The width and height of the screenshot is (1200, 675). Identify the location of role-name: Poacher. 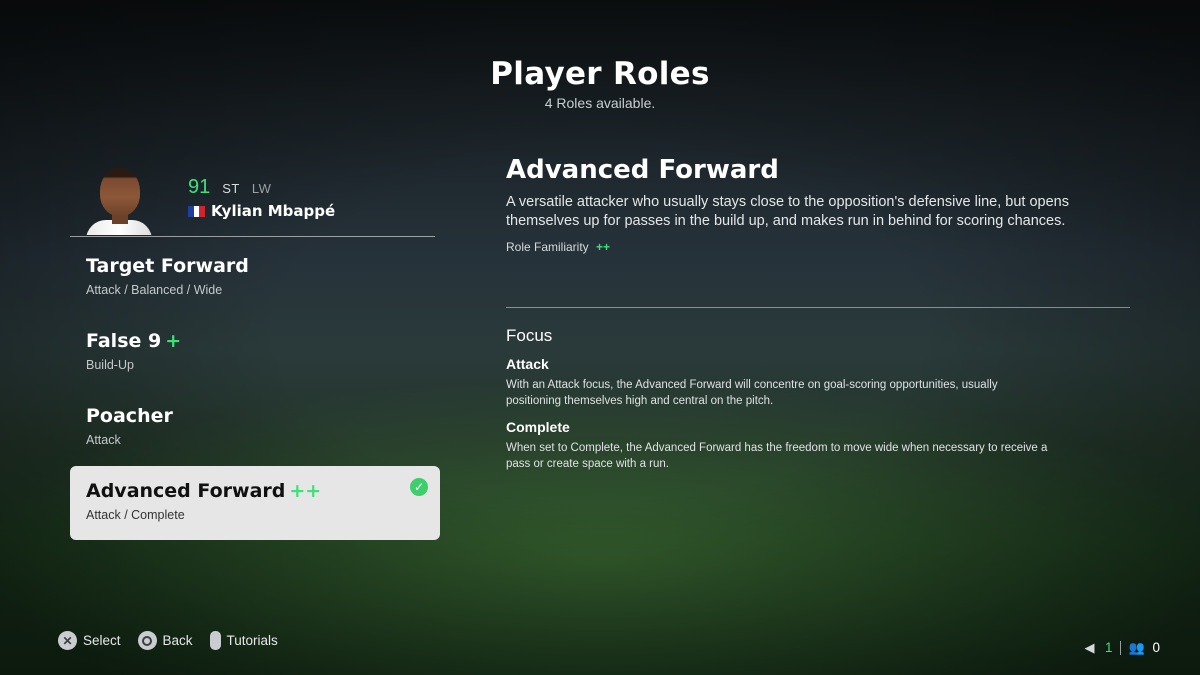
(129, 416).